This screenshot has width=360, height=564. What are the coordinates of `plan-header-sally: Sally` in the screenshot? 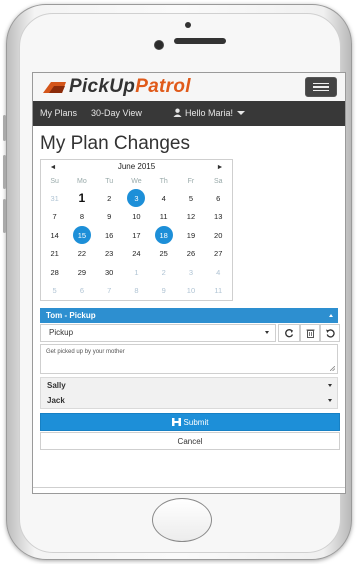 It's located at (189, 385).